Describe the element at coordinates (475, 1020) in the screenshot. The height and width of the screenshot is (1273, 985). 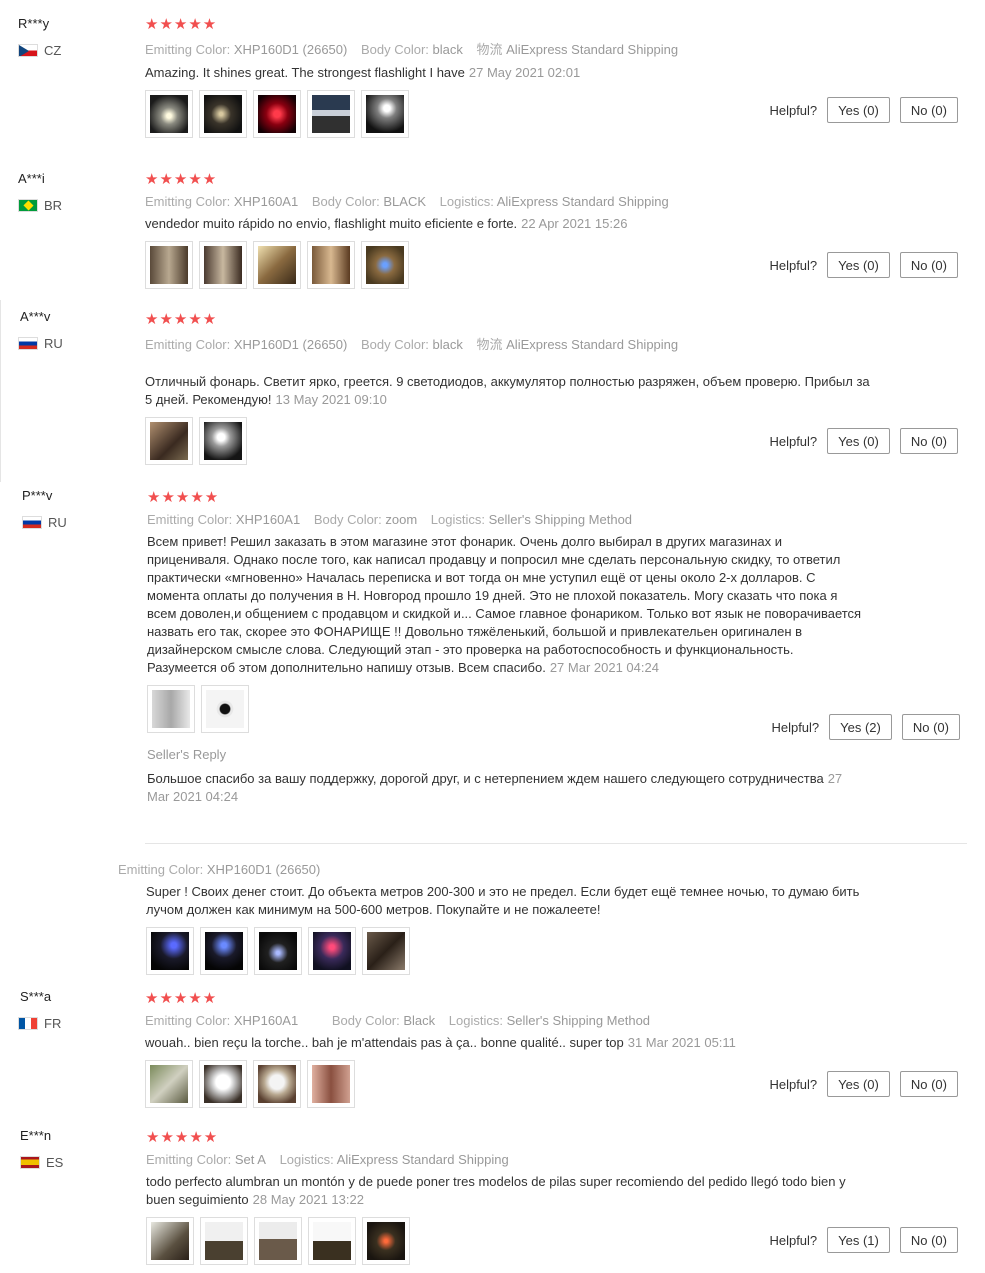
I see `attr-key: Logistics:` at that location.